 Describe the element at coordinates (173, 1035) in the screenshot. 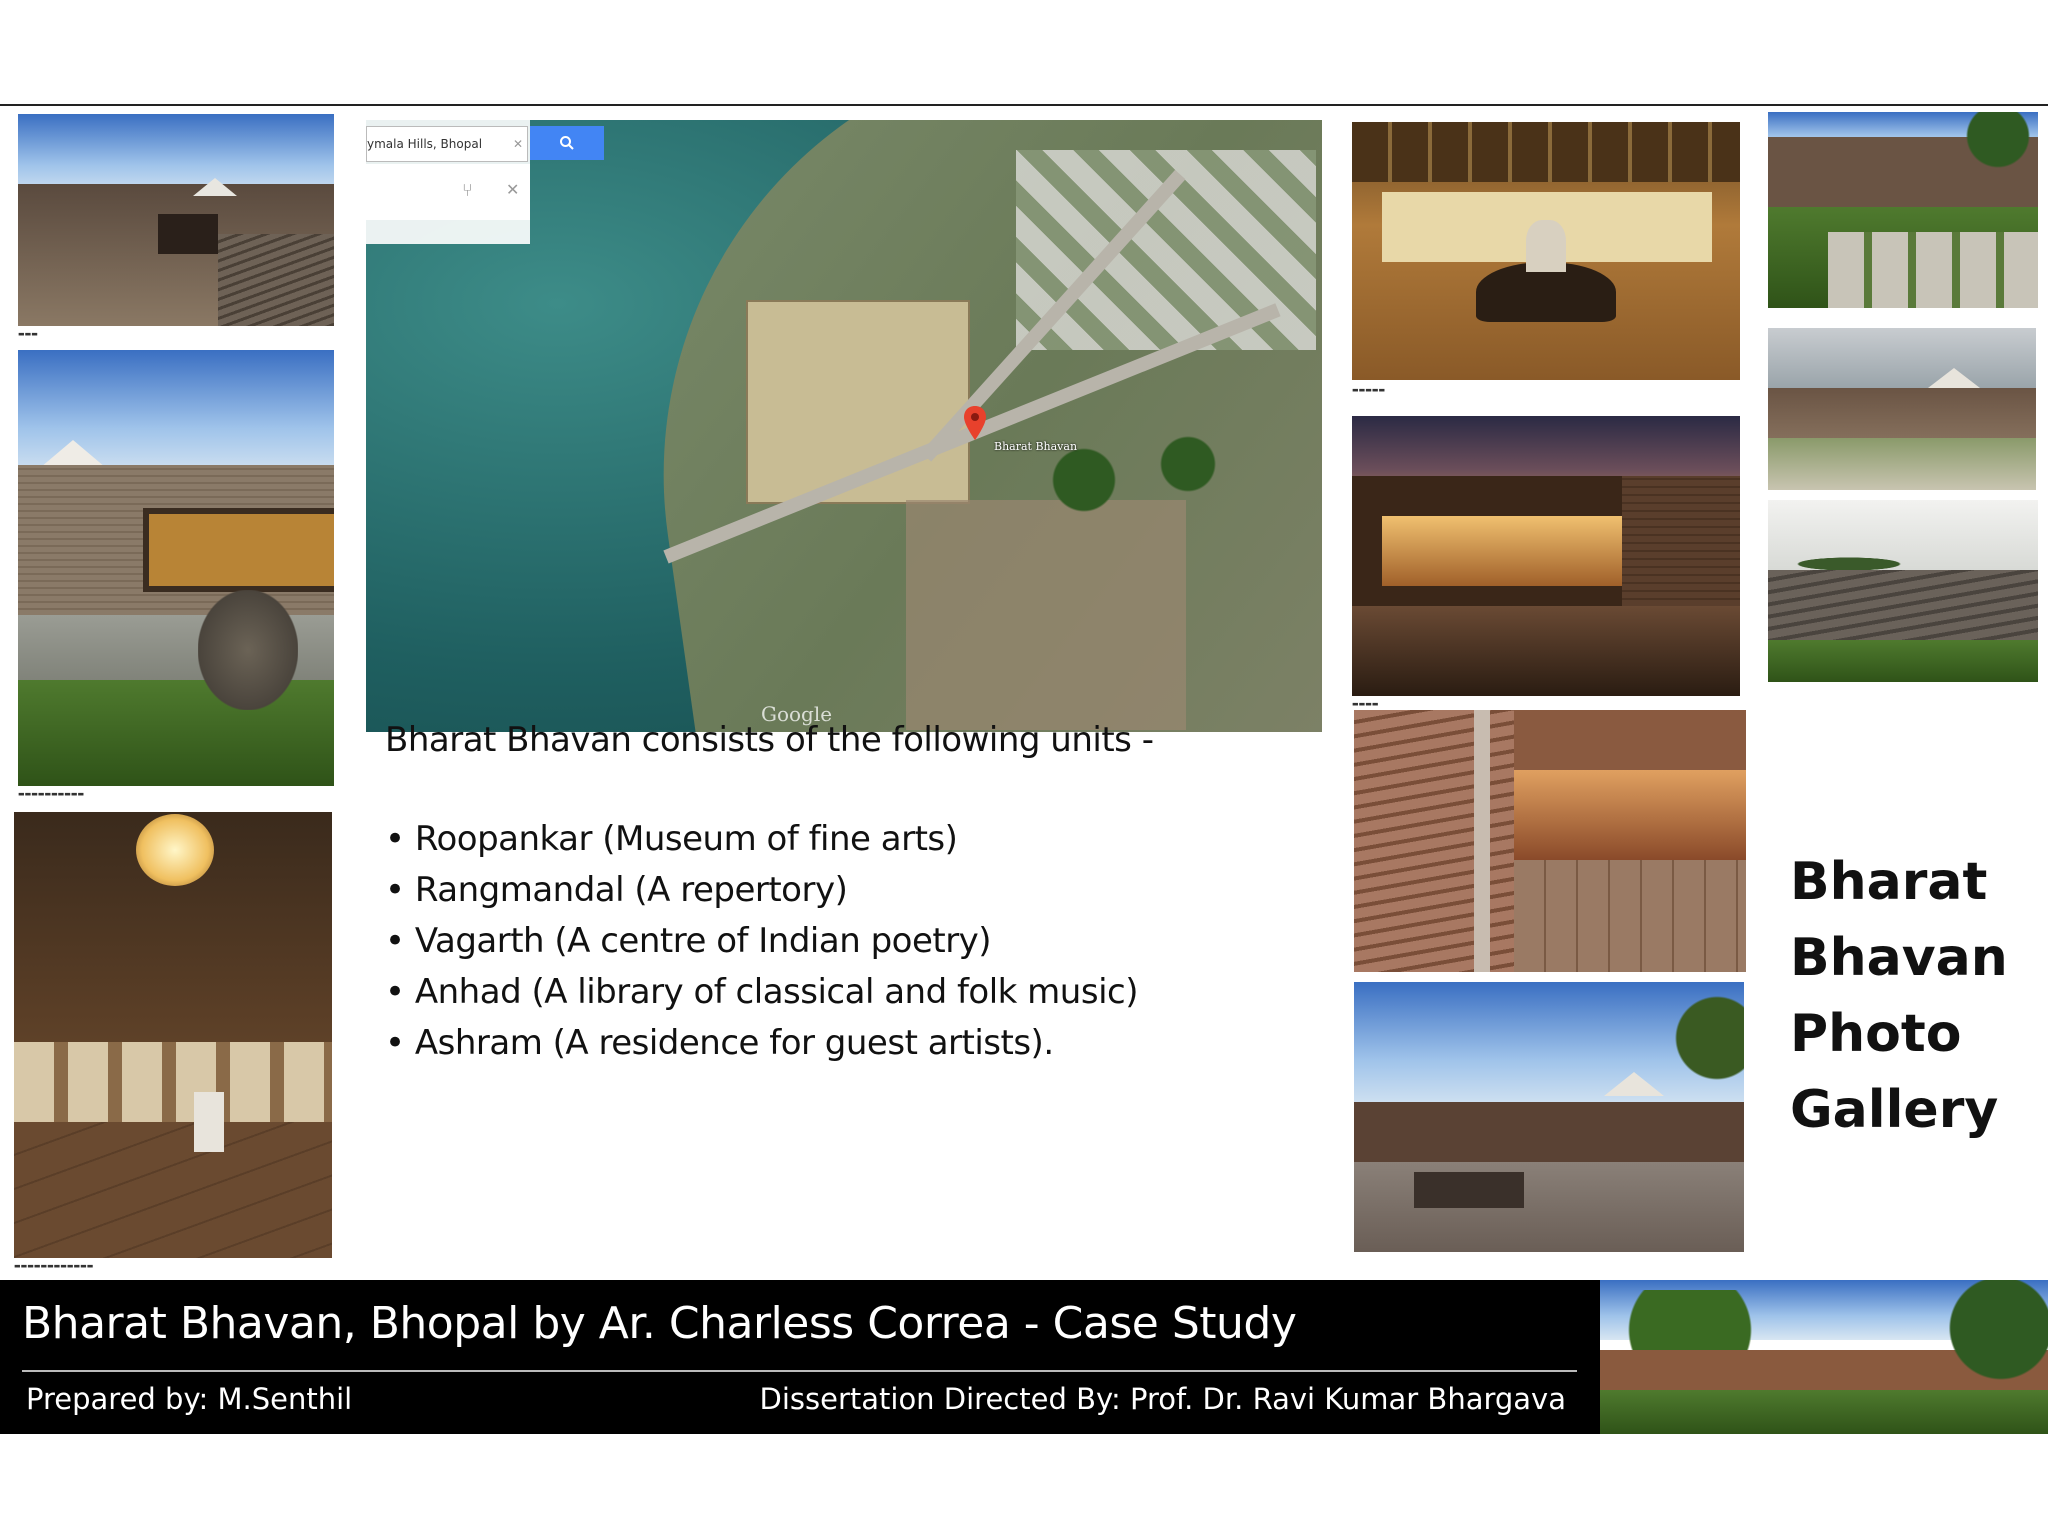

I see `photo-gallery-interior` at that location.